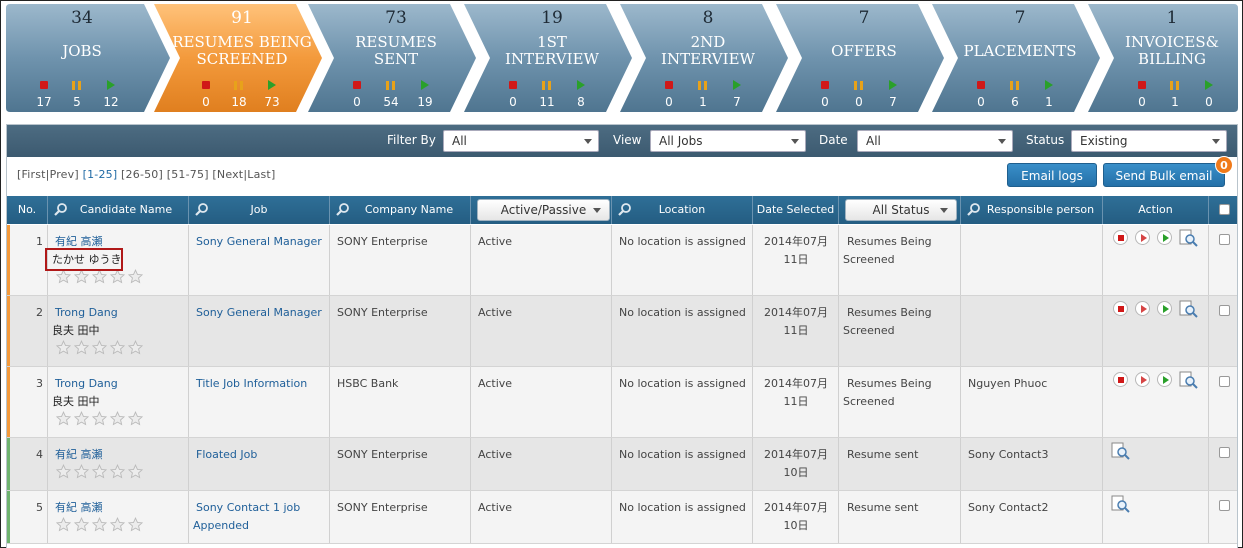  Describe the element at coordinates (1049, 102) in the screenshot. I see `active-count: 1` at that location.